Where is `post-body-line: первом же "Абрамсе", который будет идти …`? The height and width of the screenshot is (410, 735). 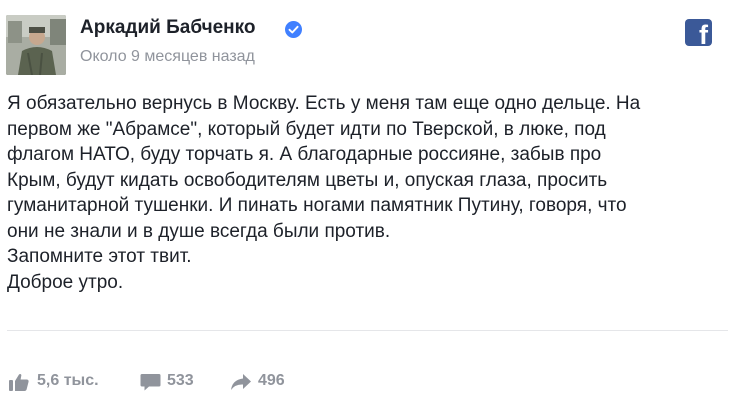
post-body-line: первом же "Абрамсе", который будет идти … is located at coordinates (306, 129).